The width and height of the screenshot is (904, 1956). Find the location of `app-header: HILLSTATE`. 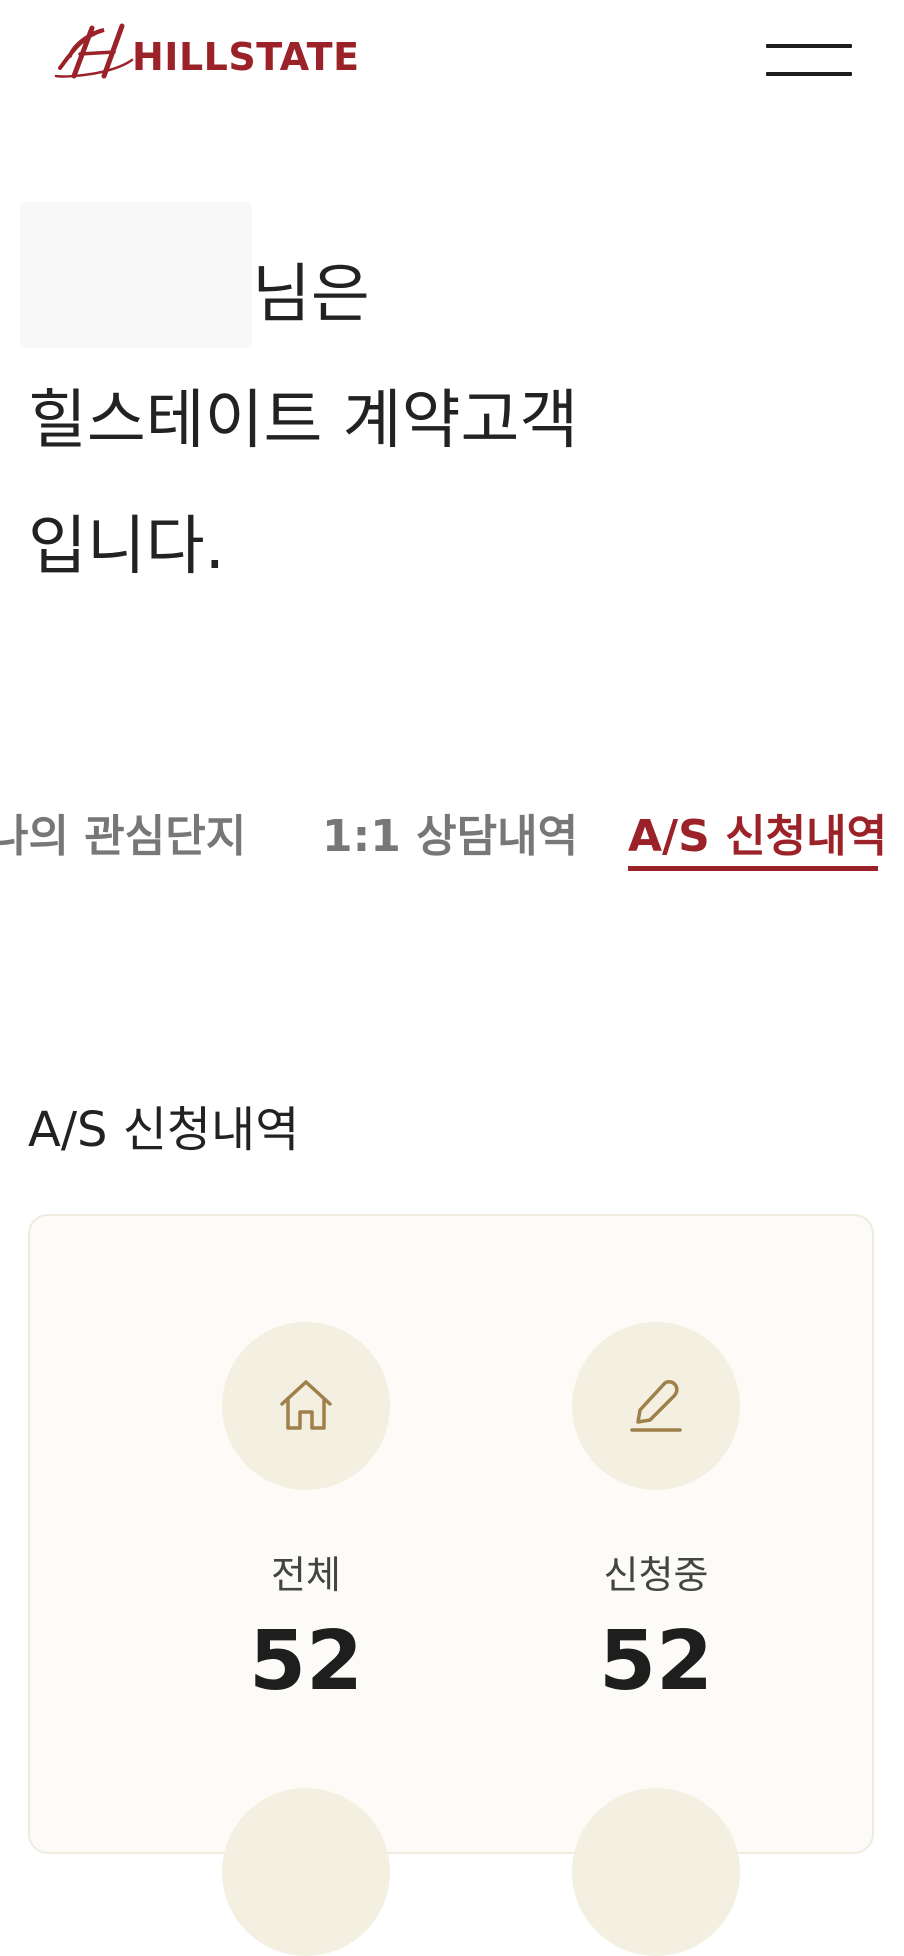

app-header: HILLSTATE is located at coordinates (452, 55).